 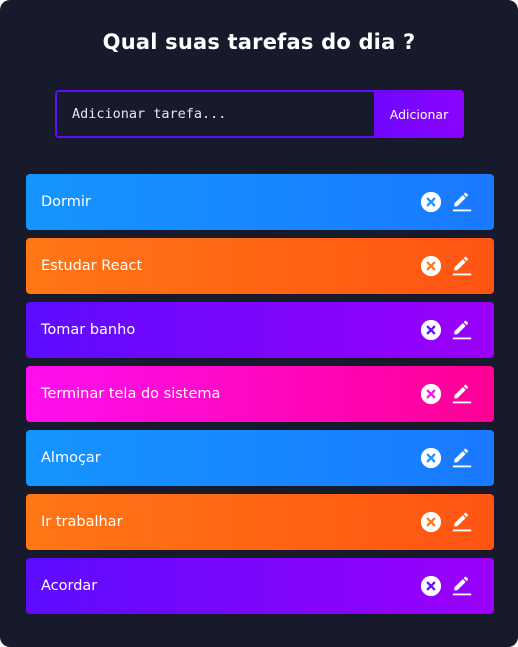 I want to click on todo-row: Tomar banho, so click(x=260, y=330).